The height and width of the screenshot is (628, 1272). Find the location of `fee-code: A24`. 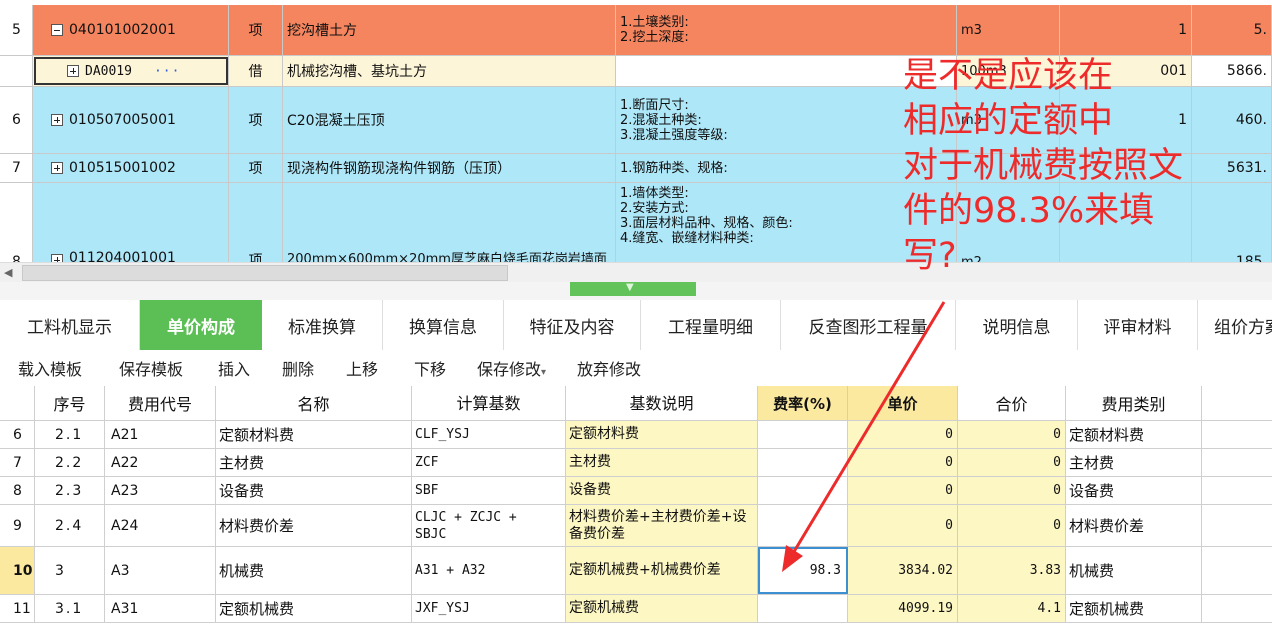

fee-code: A24 is located at coordinates (160, 525).